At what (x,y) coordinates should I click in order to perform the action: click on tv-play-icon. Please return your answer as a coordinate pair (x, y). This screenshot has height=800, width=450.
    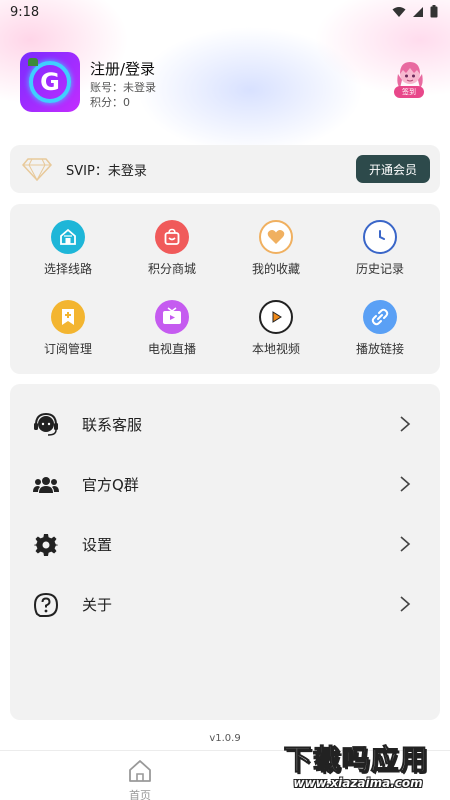
    Looking at the image, I should click on (172, 317).